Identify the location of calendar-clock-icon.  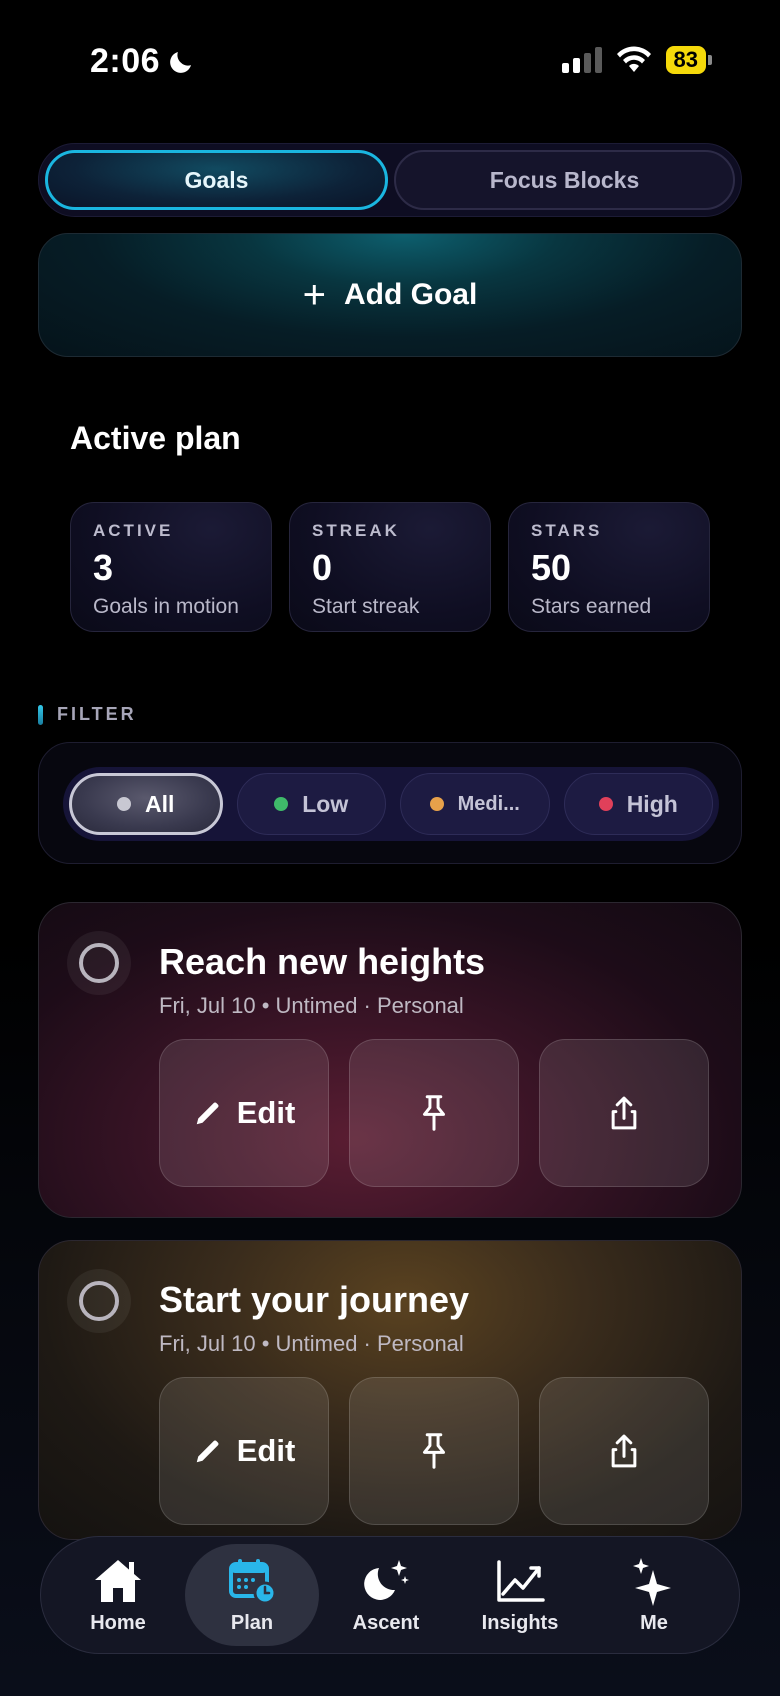
(253, 1581).